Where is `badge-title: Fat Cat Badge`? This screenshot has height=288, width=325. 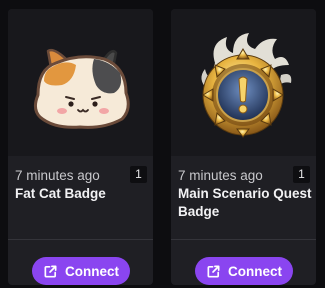 badge-title: Fat Cat Badge is located at coordinates (60, 193).